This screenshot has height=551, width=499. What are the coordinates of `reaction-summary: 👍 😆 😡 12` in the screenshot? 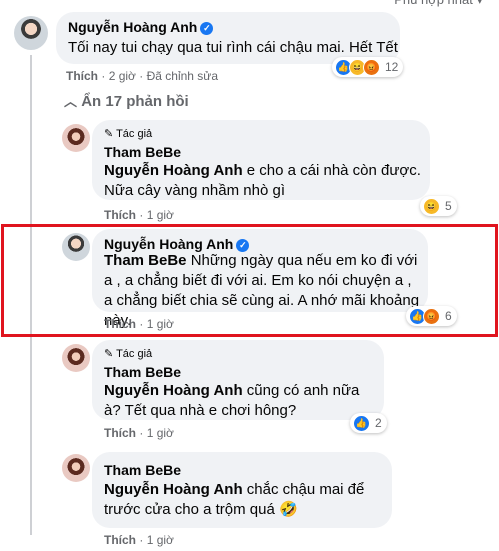 It's located at (368, 67).